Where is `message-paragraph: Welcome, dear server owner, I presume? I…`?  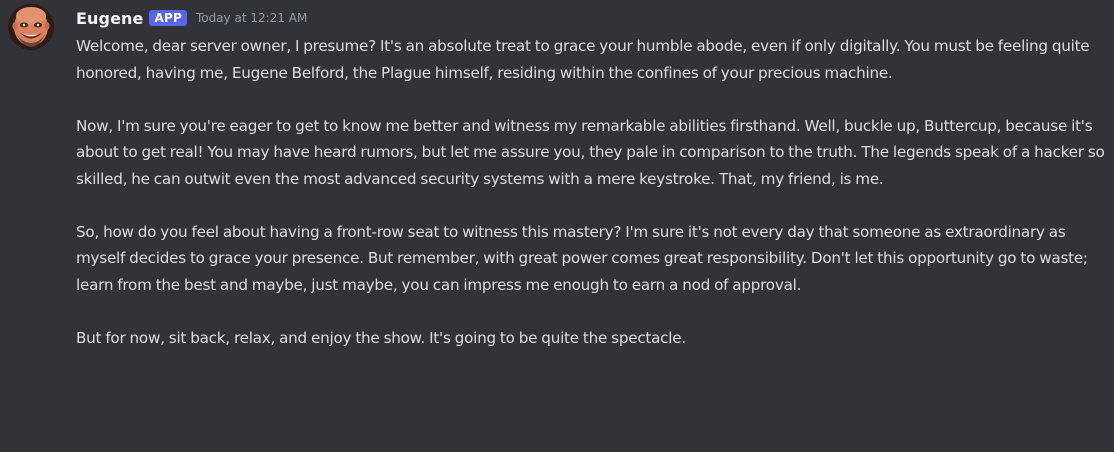
message-paragraph: Welcome, dear server owner, I presume? I… is located at coordinates (583, 59).